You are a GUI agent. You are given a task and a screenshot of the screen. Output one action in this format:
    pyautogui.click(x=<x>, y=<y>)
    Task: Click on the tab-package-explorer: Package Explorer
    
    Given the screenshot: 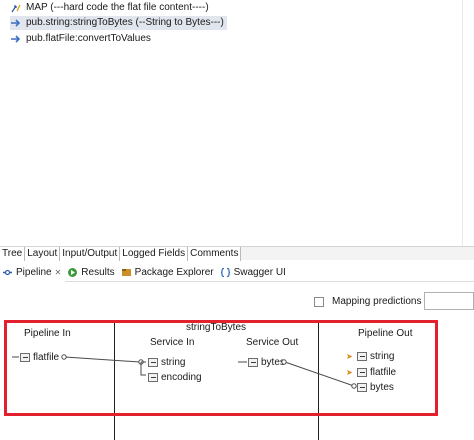 What is the action you would take?
    pyautogui.click(x=168, y=273)
    